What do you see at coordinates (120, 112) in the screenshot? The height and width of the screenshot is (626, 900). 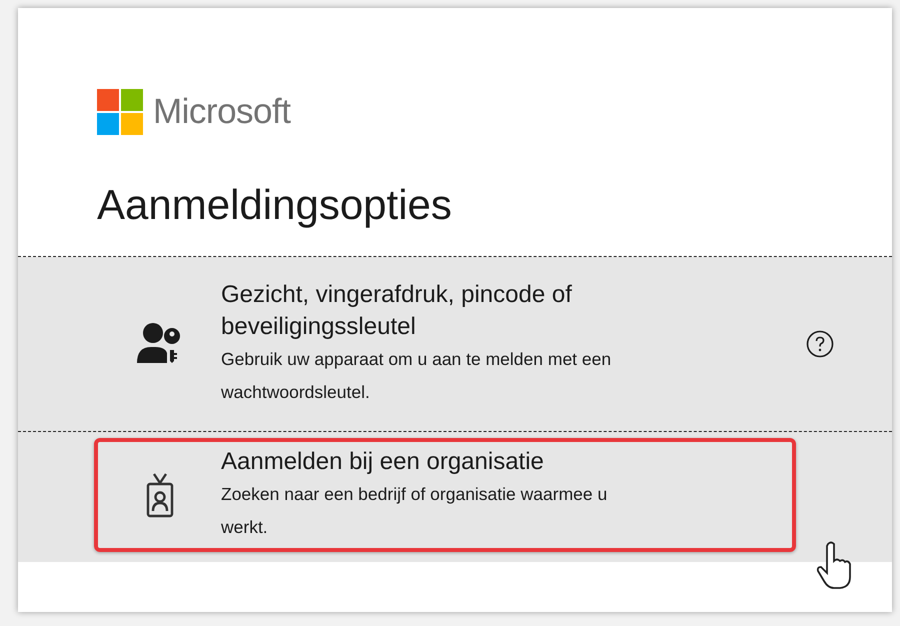 I see `logo-icon` at bounding box center [120, 112].